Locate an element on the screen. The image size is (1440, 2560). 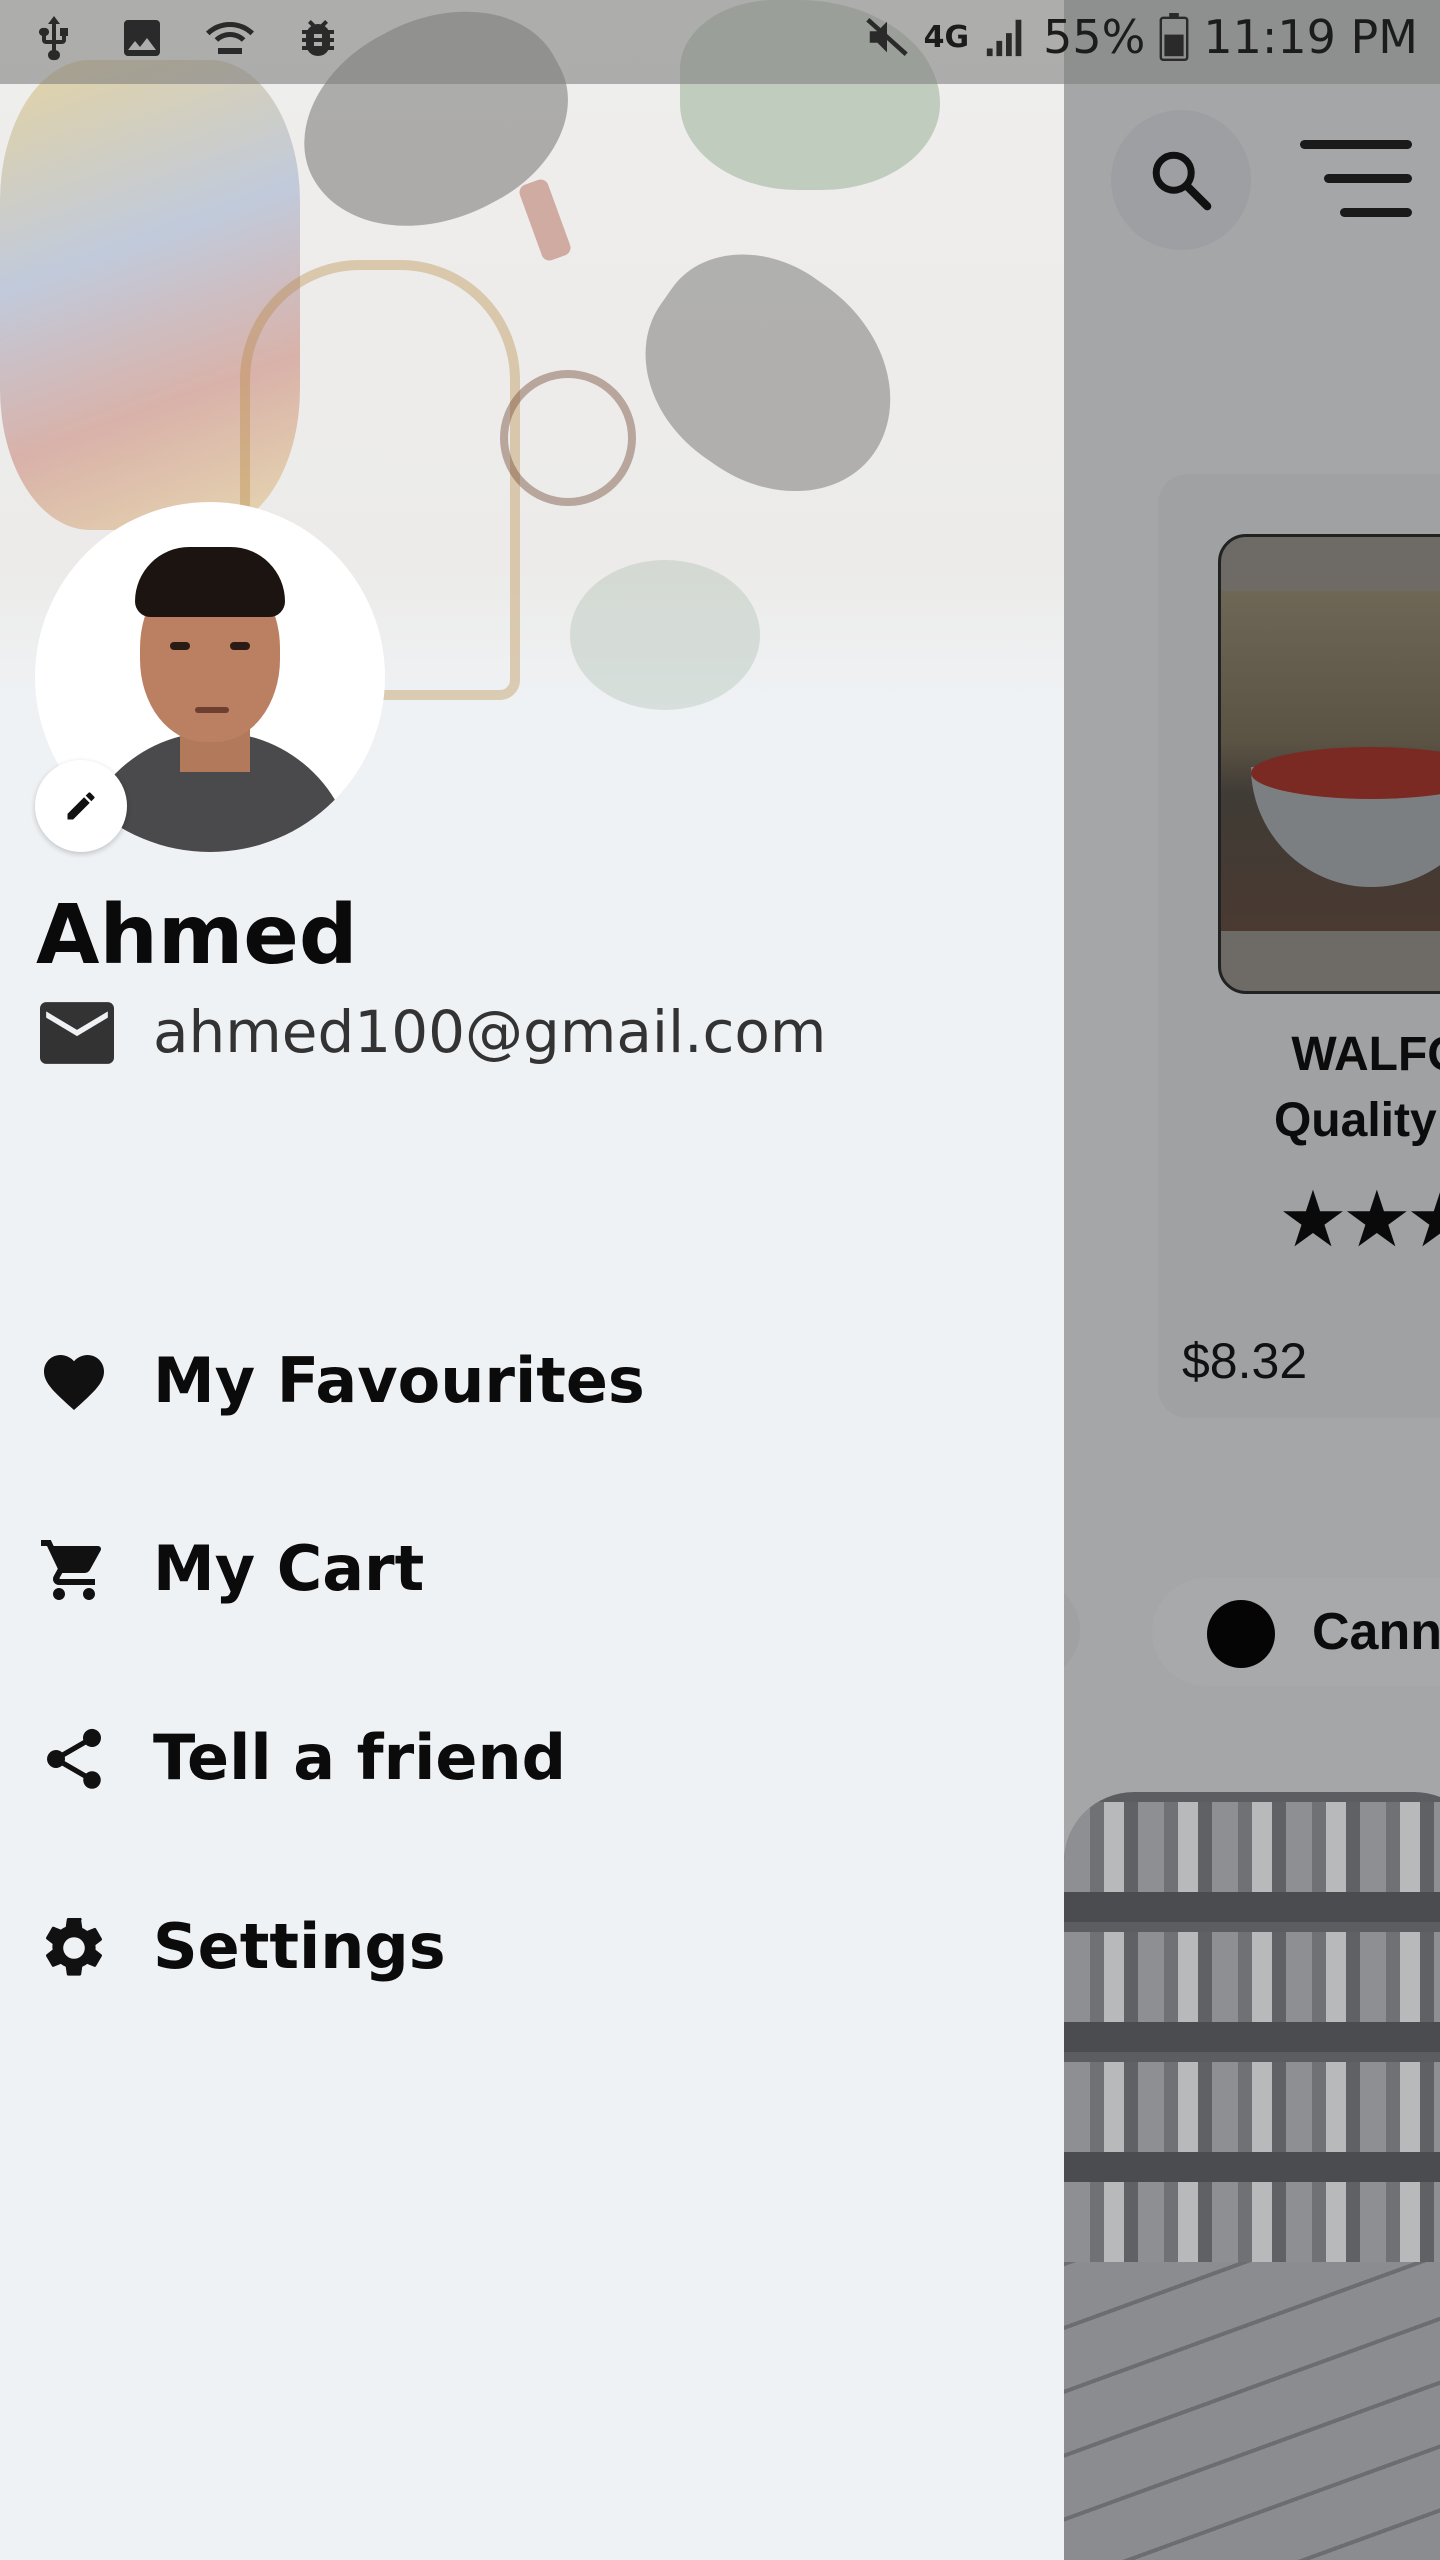
heart-icon is located at coordinates (74, 1383).